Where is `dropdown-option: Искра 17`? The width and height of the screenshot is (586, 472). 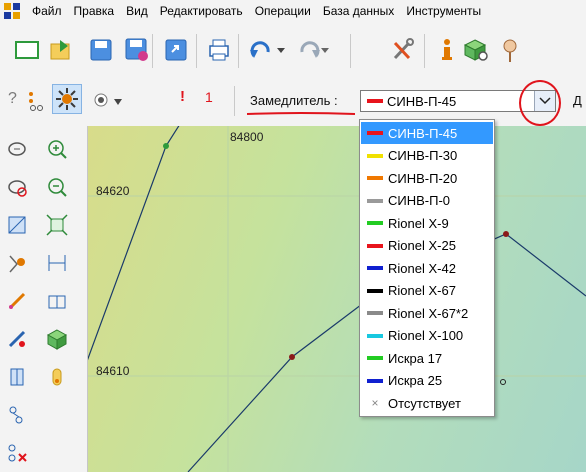 dropdown-option: Искра 17 is located at coordinates (427, 358).